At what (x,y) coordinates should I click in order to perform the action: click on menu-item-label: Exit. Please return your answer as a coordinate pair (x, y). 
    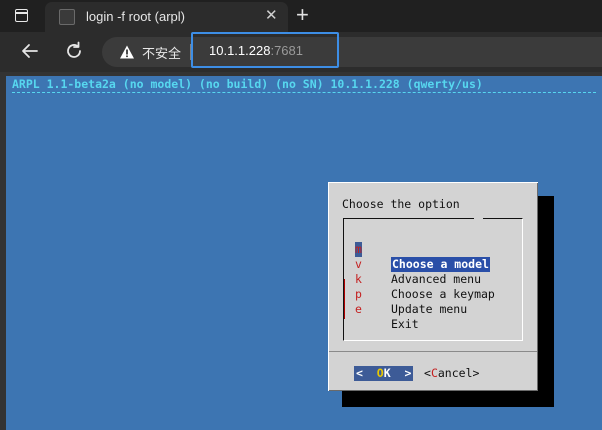
    Looking at the image, I should click on (405, 324).